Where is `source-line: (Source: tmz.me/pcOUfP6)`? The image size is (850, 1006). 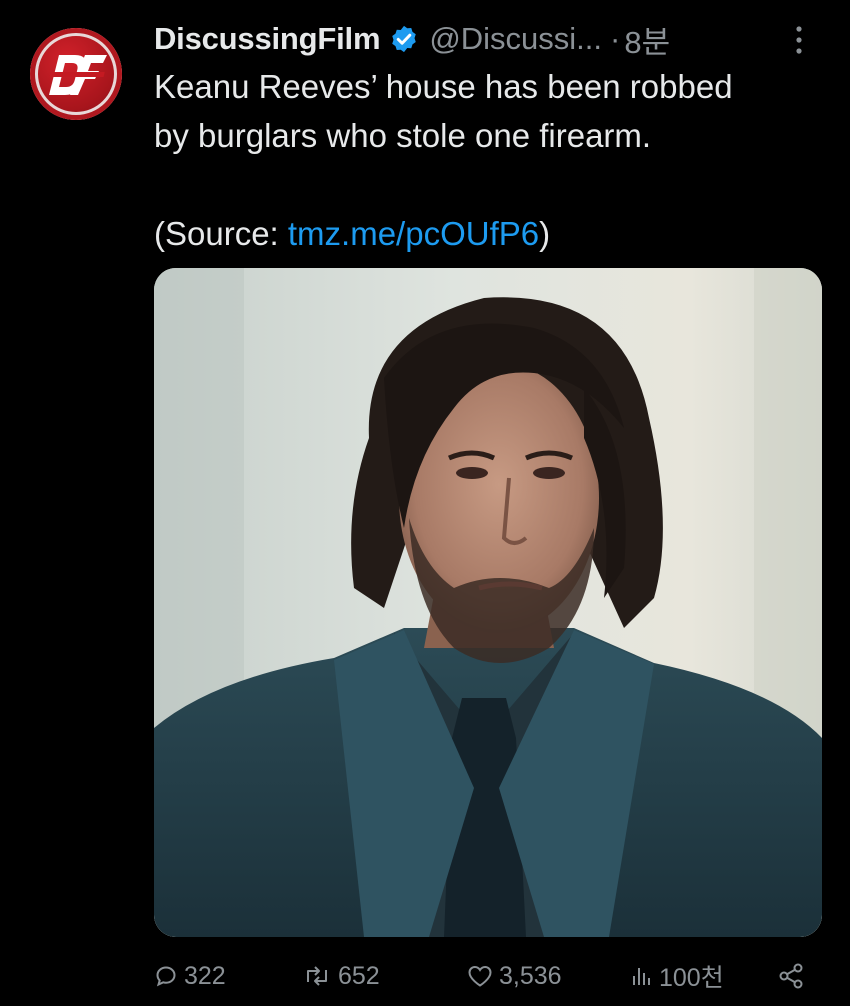
source-line: (Source: tmz.me/pcOUfP6) is located at coordinates (490, 233).